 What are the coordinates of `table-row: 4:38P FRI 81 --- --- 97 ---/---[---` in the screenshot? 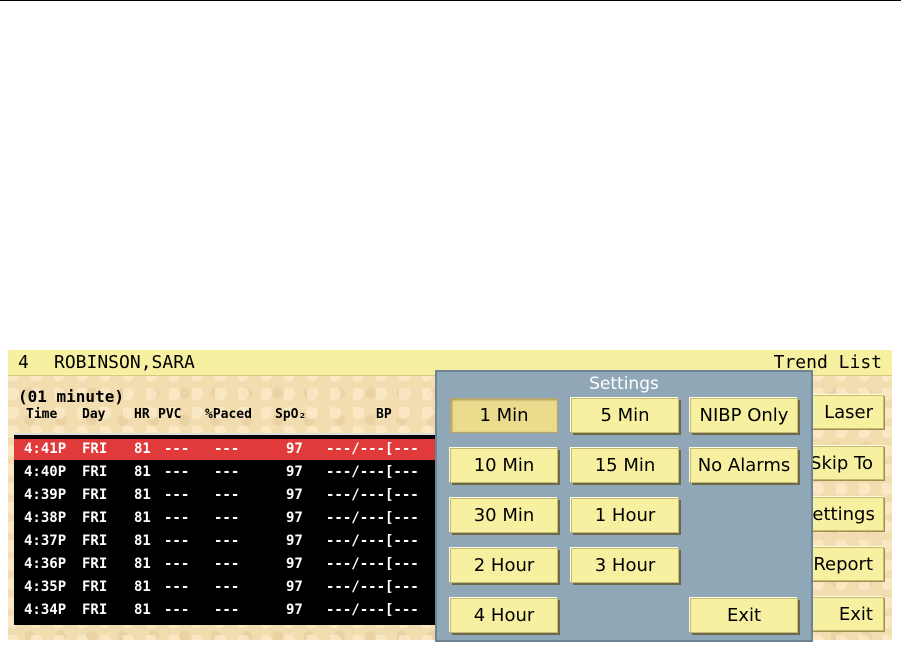 It's located at (229, 518).